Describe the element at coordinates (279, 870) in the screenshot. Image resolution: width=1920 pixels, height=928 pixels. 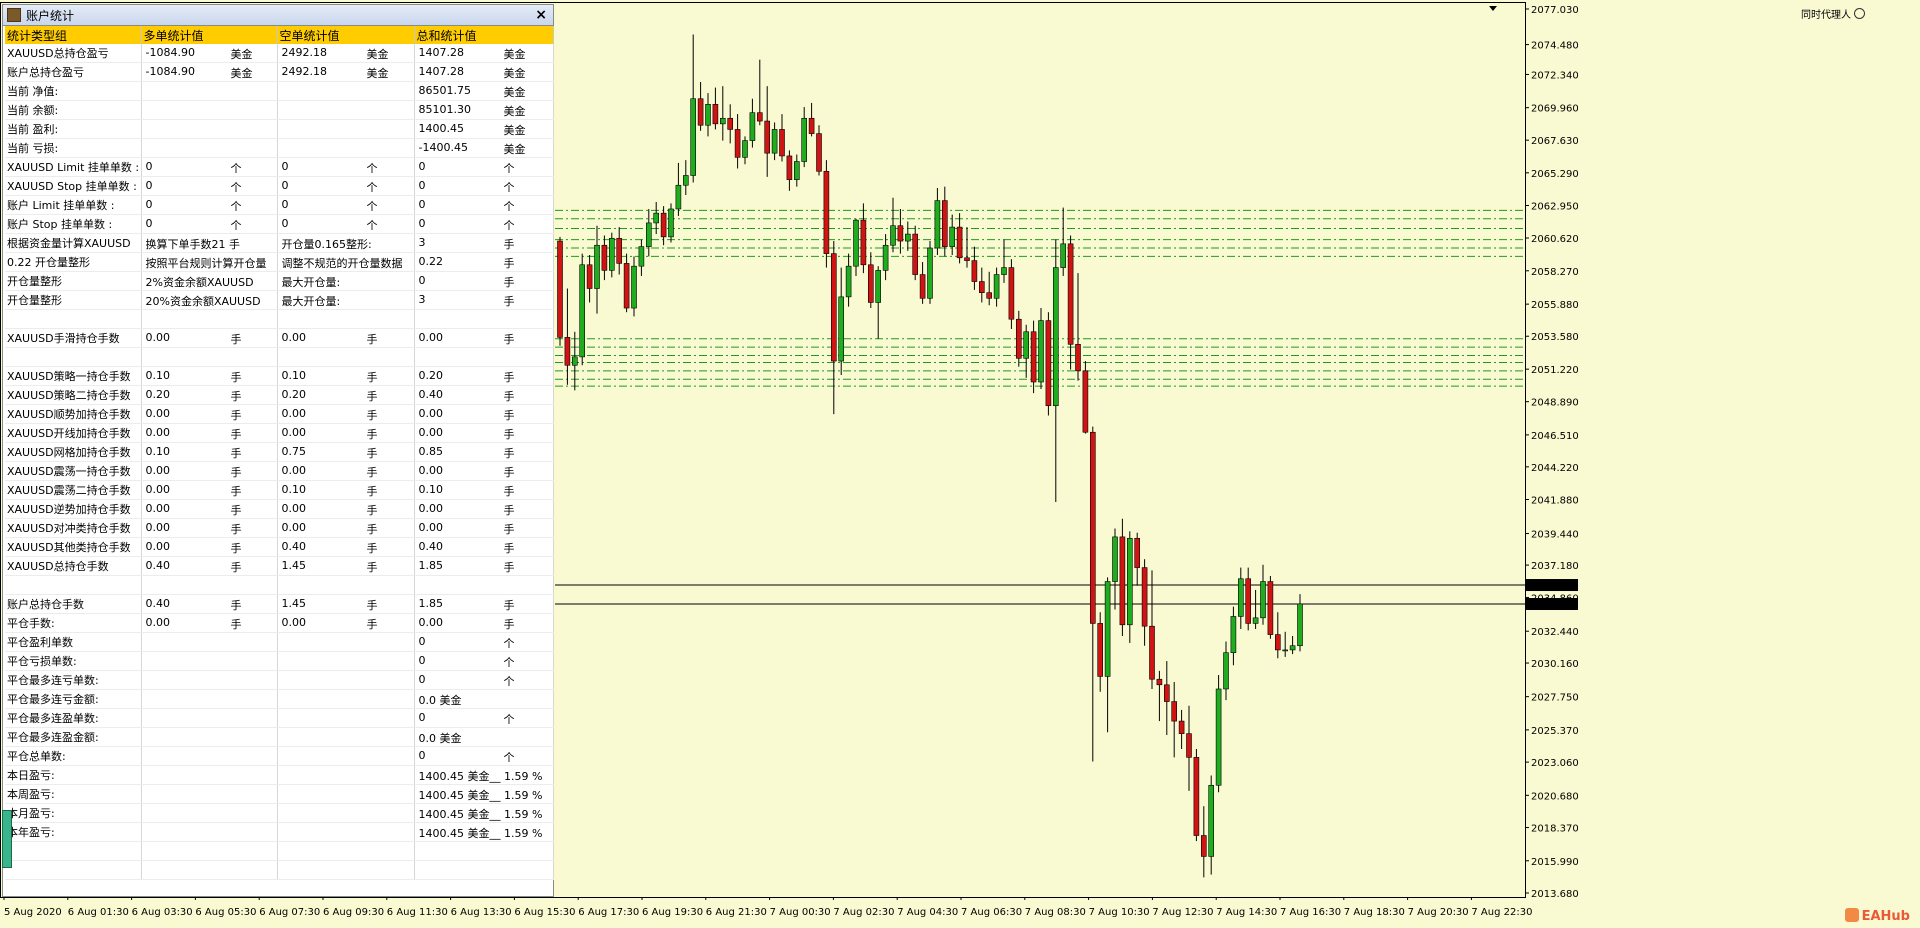
I see `stats-row` at that location.